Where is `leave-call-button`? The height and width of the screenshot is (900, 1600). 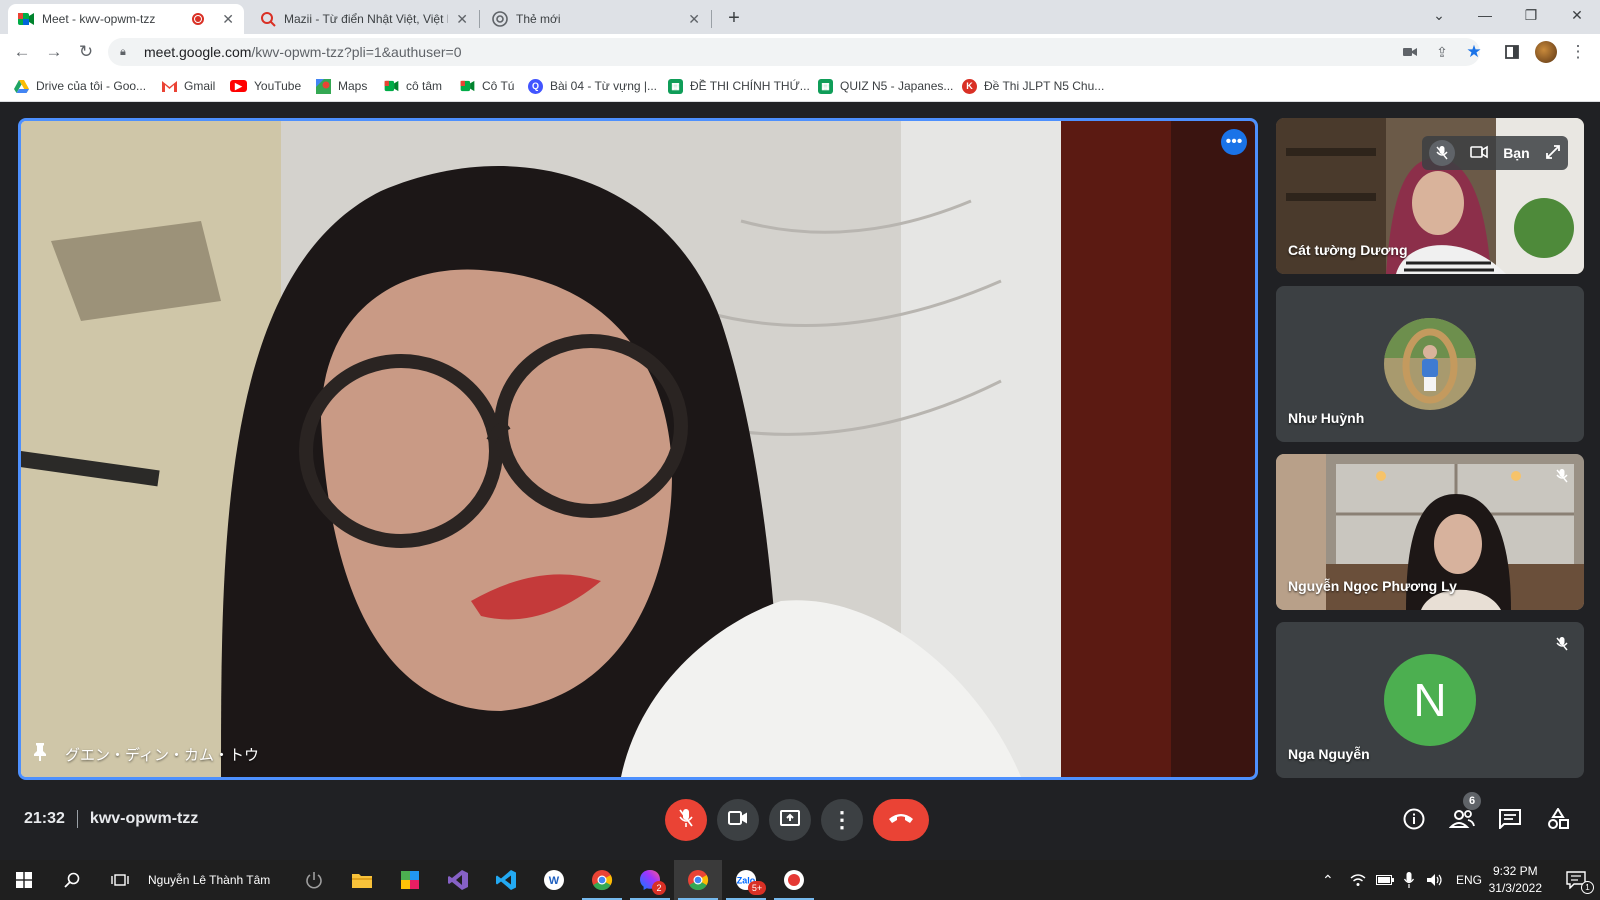
leave-call-button is located at coordinates (901, 820).